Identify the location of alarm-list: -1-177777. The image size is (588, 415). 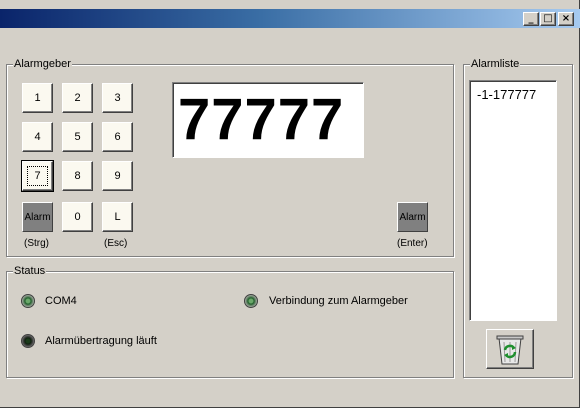
(513, 200).